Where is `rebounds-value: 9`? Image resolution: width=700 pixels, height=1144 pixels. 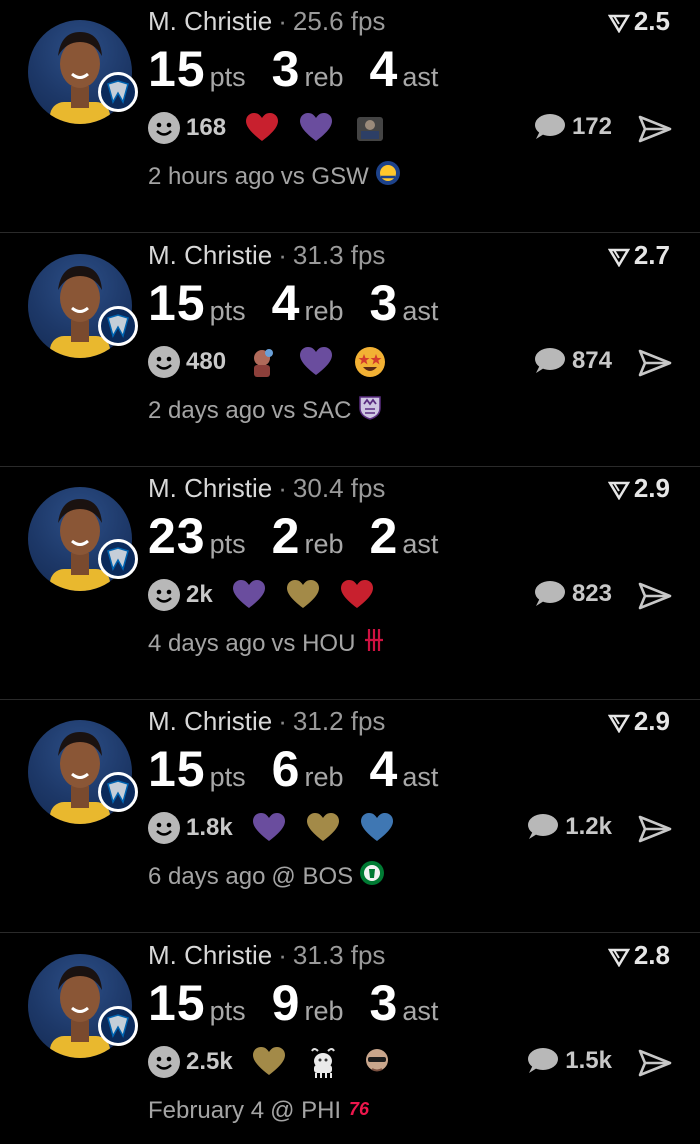 rebounds-value: 9 is located at coordinates (286, 1003).